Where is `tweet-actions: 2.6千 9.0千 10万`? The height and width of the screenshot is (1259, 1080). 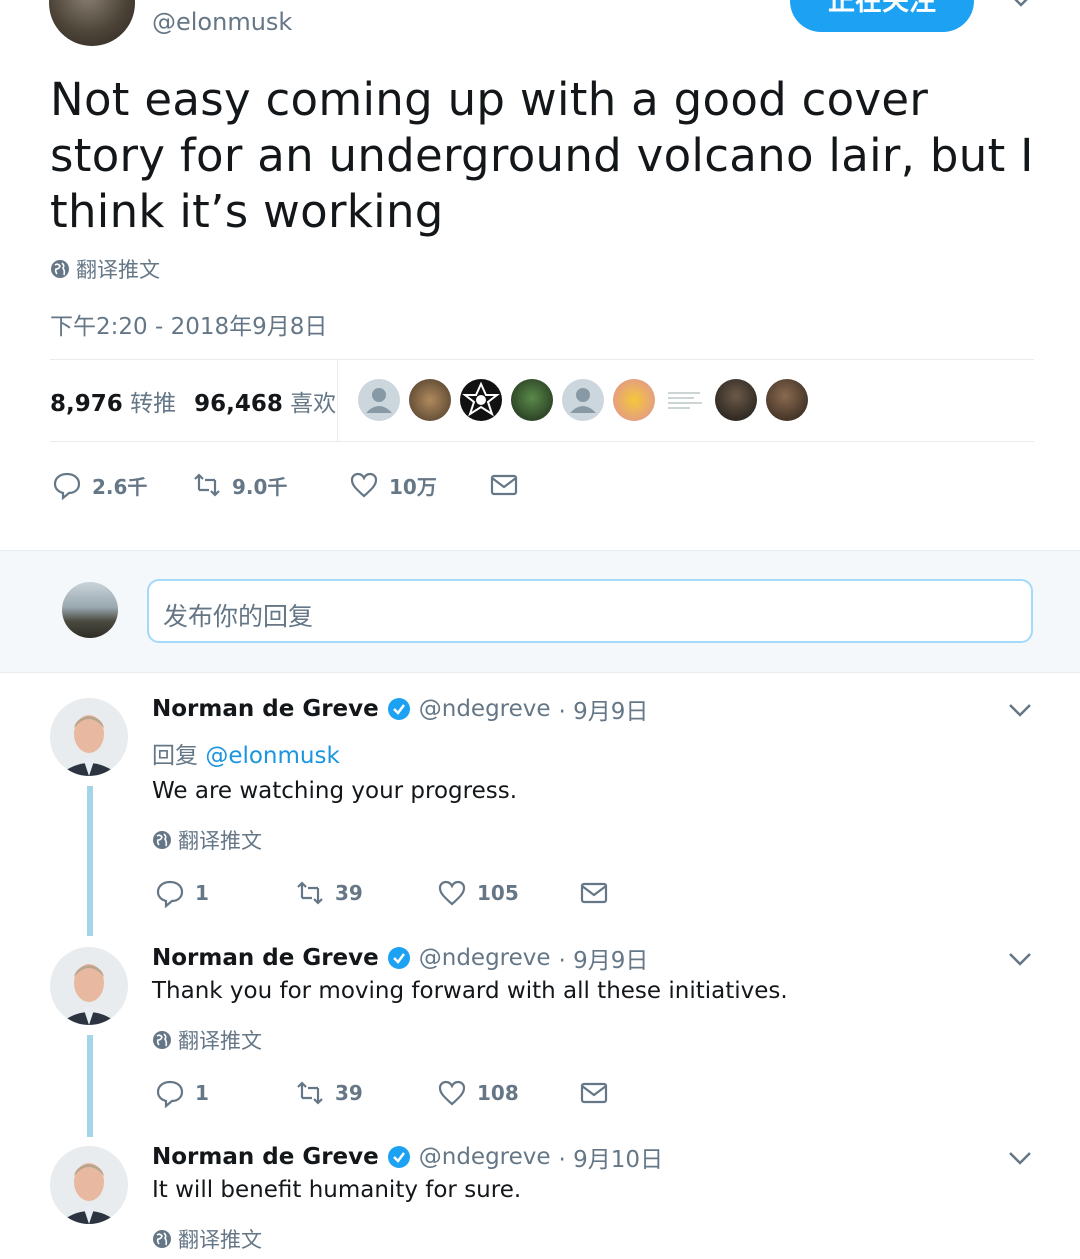 tweet-actions: 2.6千 9.0千 10万 is located at coordinates (285, 485).